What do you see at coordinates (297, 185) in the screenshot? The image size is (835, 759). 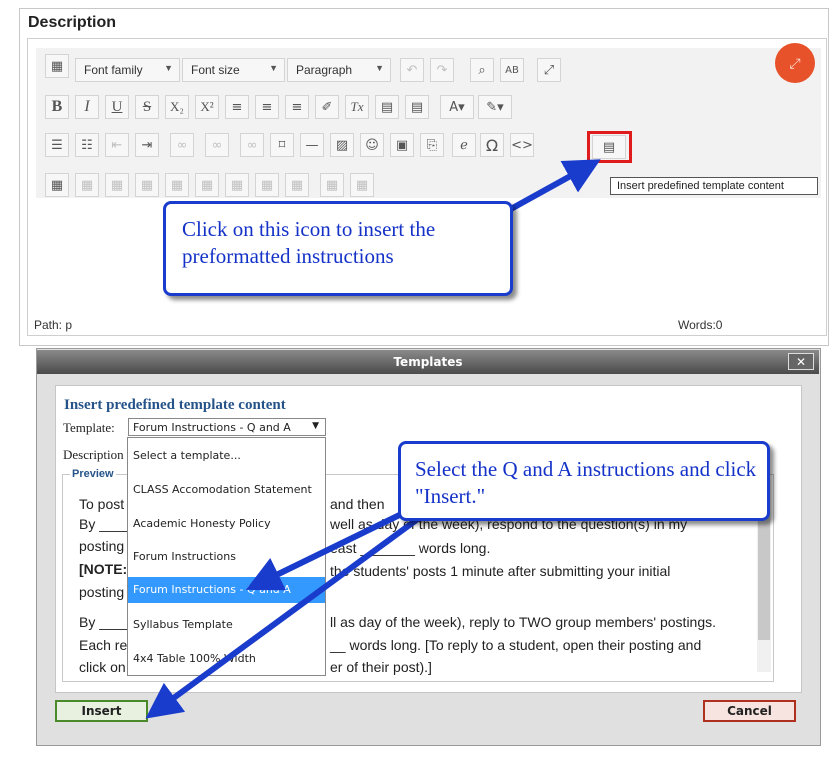 I see `delete-col-icon: ▦` at bounding box center [297, 185].